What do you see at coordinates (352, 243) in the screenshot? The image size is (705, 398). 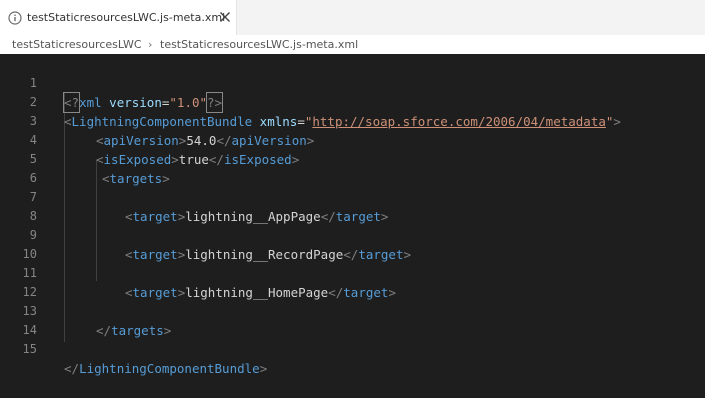 I see `code-line-10: 10` at bounding box center [352, 243].